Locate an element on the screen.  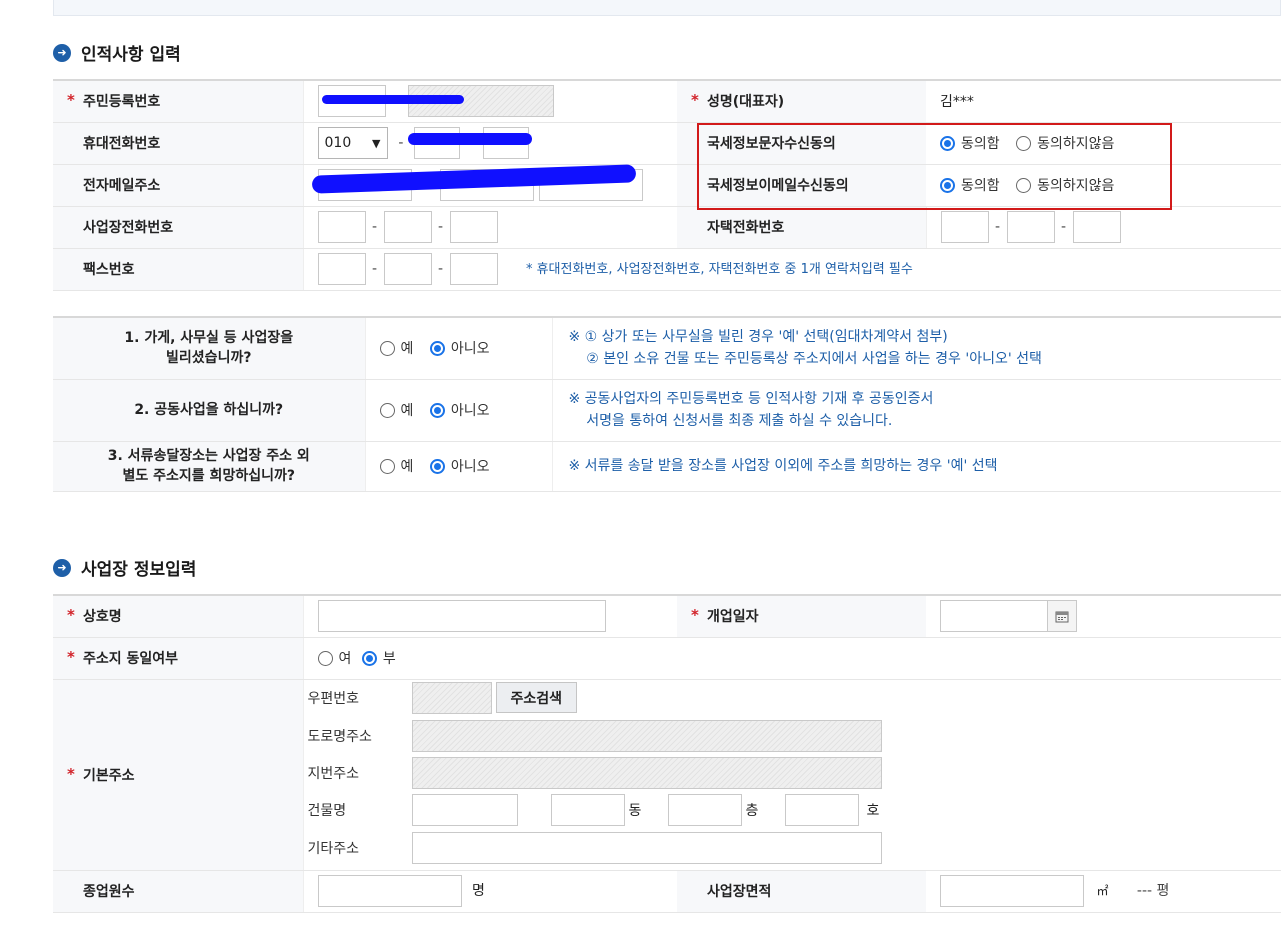
top-bar is located at coordinates (667, 8).